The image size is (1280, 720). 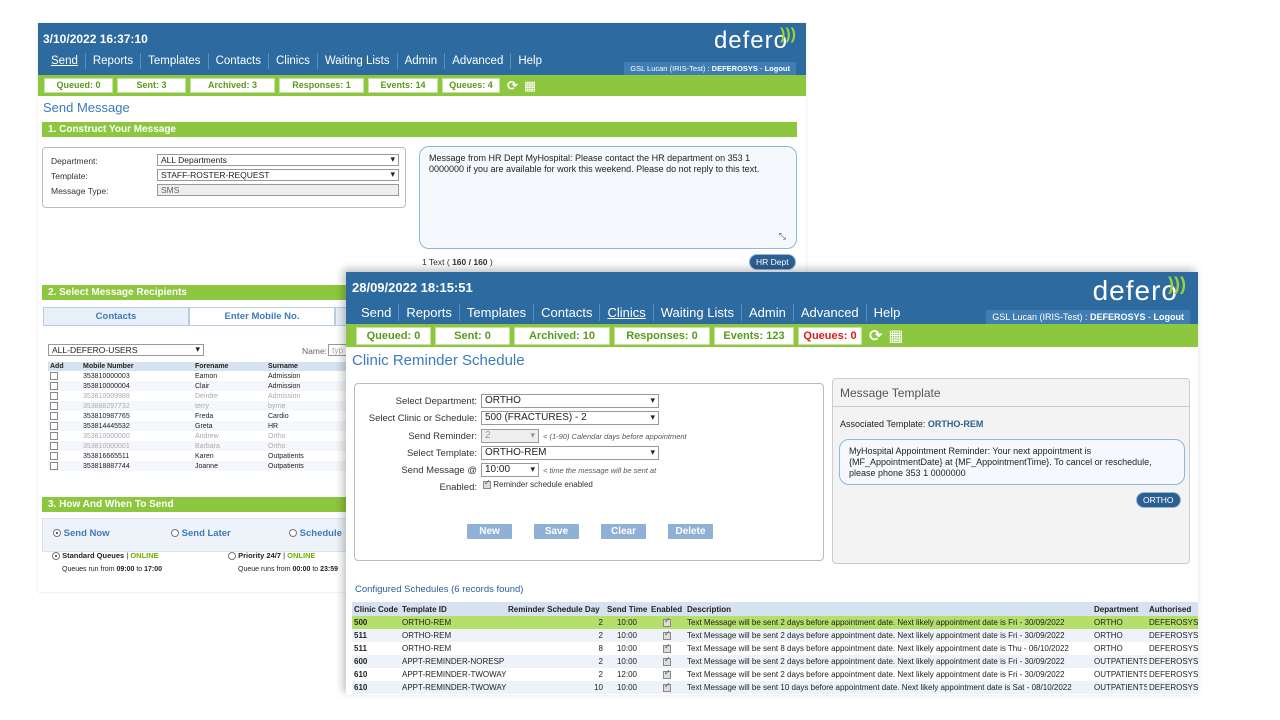 What do you see at coordinates (315, 533) in the screenshot?
I see `schedule-option: Schedule` at bounding box center [315, 533].